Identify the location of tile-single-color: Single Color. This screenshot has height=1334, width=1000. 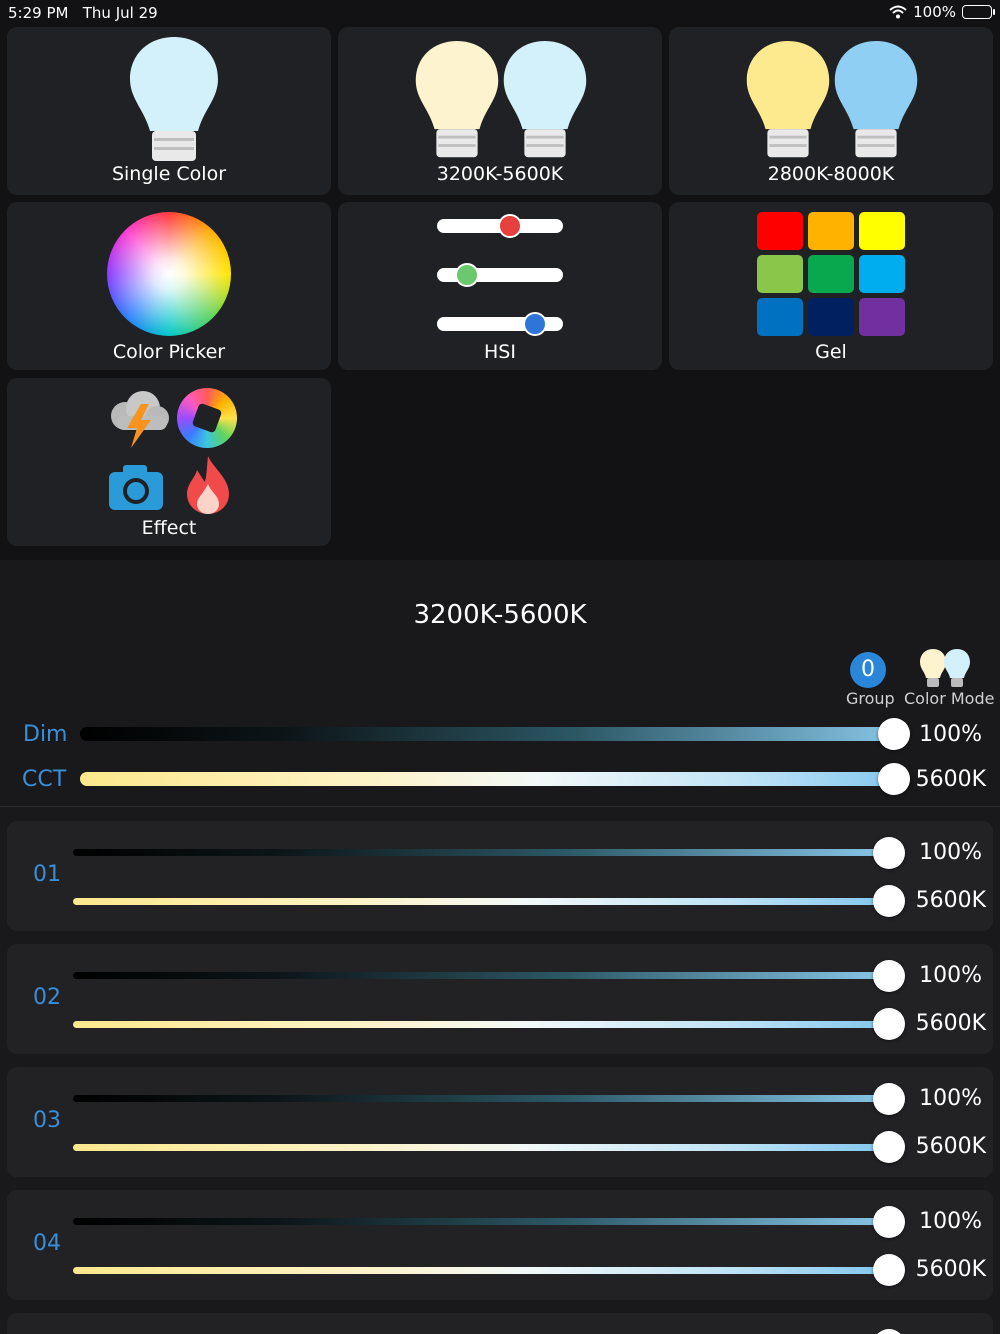
(169, 111).